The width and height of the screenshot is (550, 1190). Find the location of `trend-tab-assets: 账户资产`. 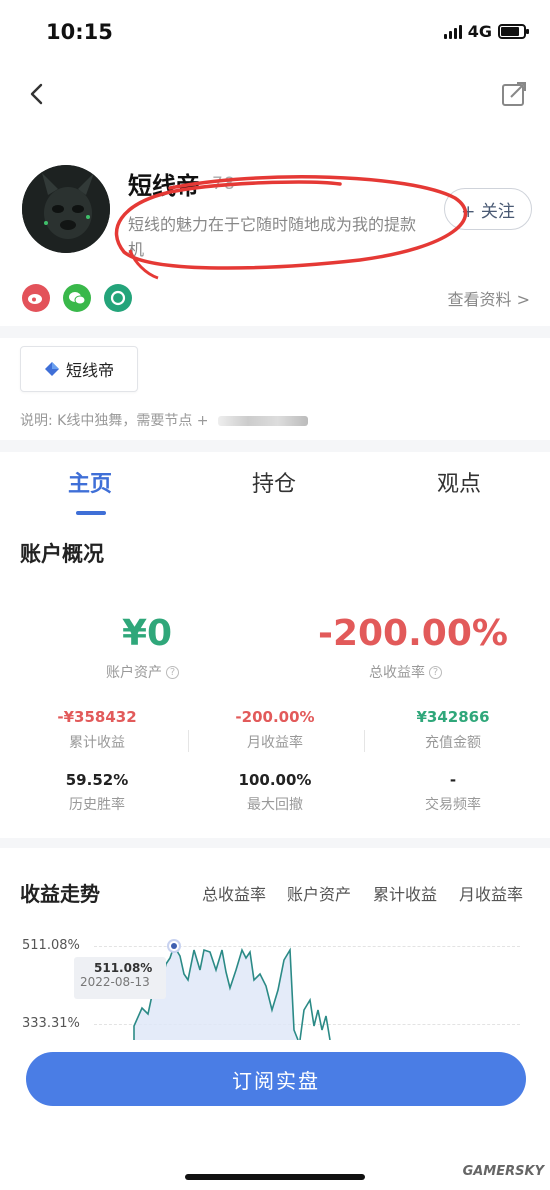

trend-tab-assets: 账户资产 is located at coordinates (319, 893).